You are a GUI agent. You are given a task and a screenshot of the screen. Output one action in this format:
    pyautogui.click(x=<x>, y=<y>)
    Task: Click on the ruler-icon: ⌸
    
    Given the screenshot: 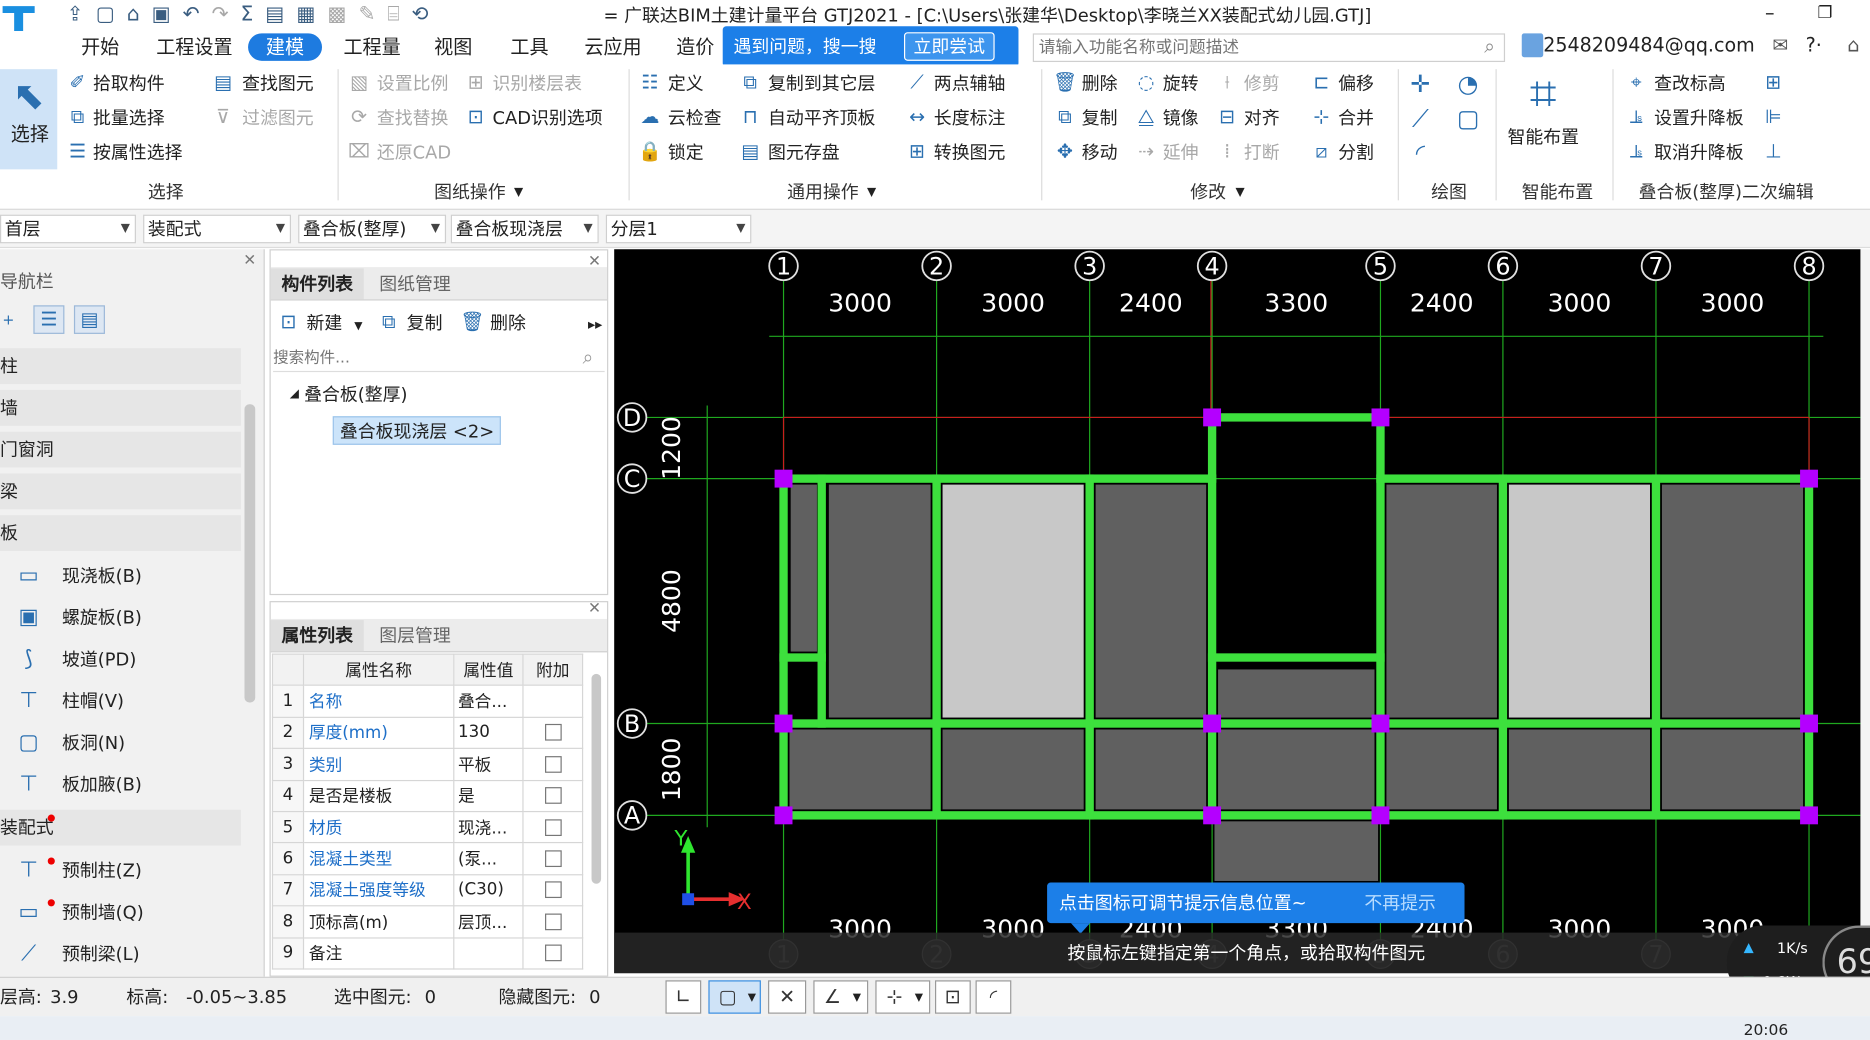 What is the action you would take?
    pyautogui.click(x=393, y=15)
    